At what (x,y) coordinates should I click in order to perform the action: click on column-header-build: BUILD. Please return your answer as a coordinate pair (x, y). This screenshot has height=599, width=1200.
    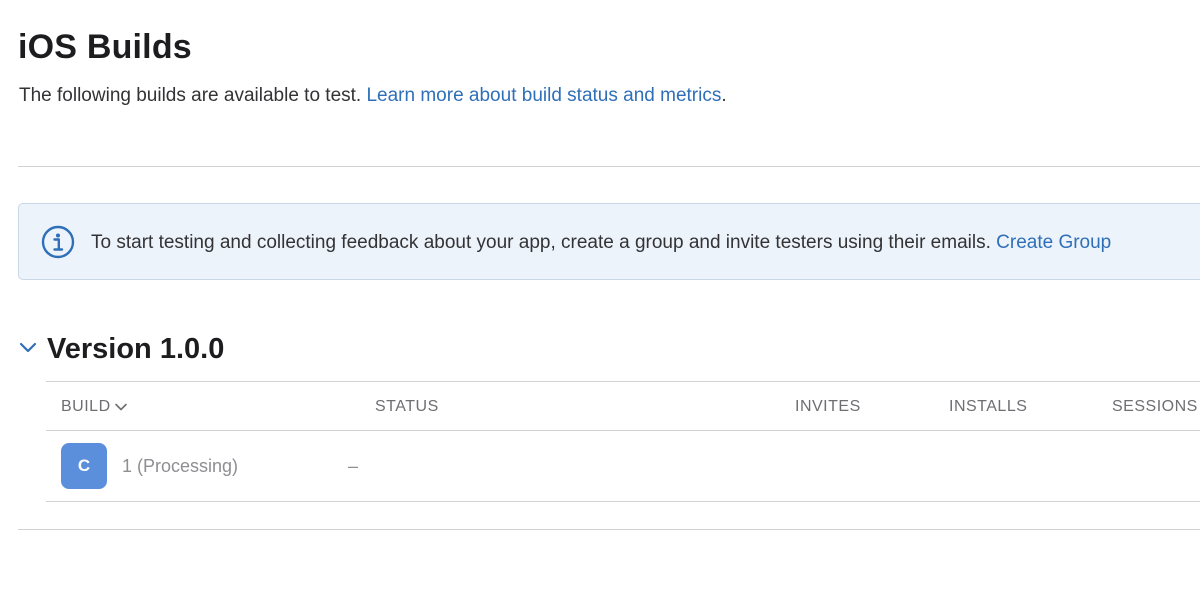
    Looking at the image, I should click on (94, 407).